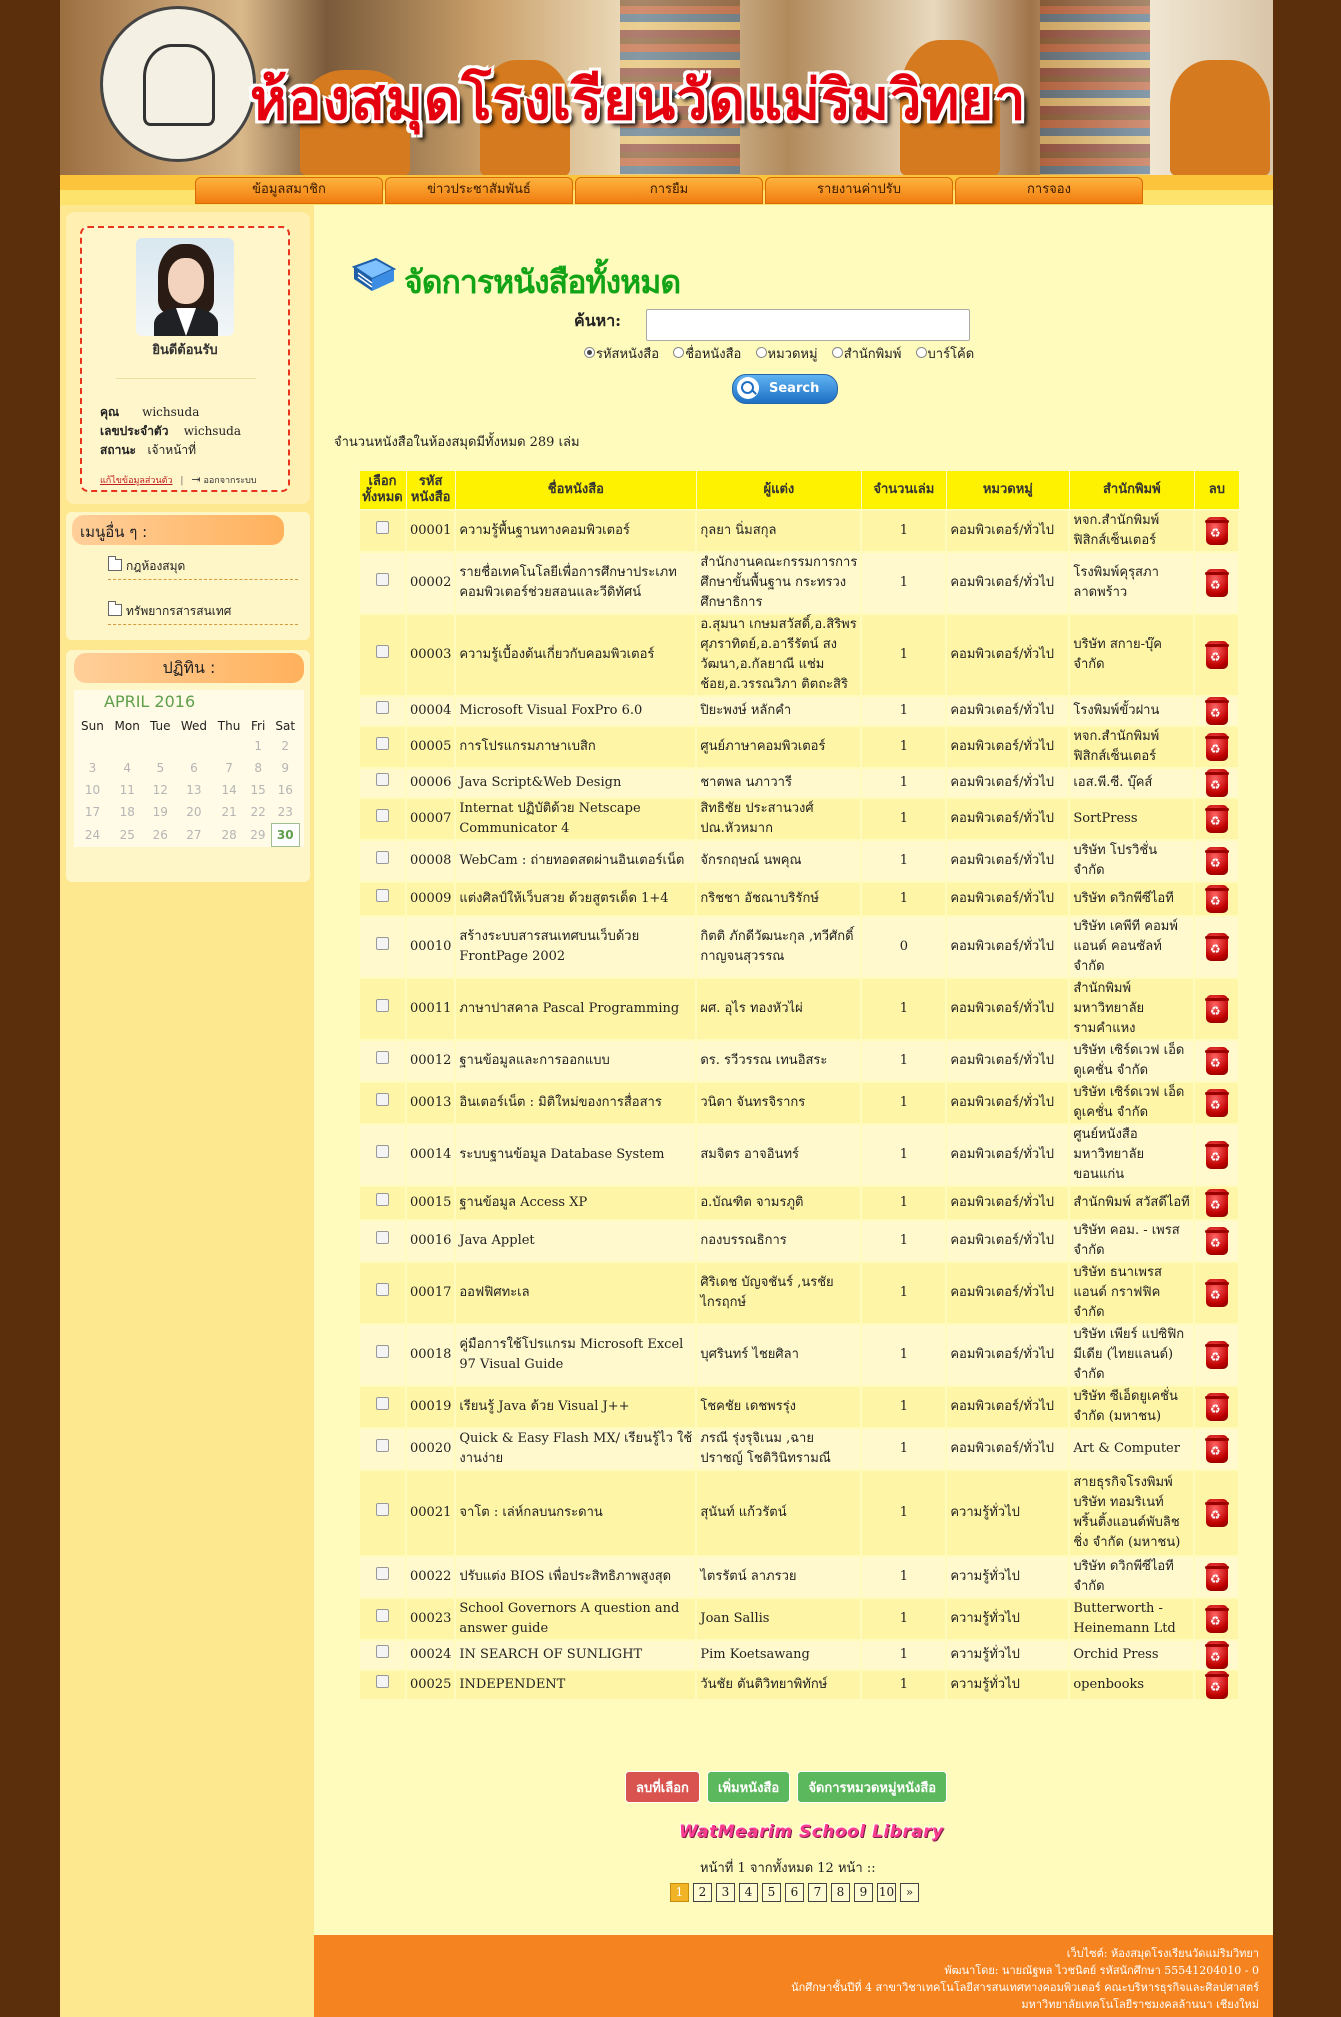  Describe the element at coordinates (944, 354) in the screenshot. I see `search-type-barcode: บาร์โค้ด` at that location.